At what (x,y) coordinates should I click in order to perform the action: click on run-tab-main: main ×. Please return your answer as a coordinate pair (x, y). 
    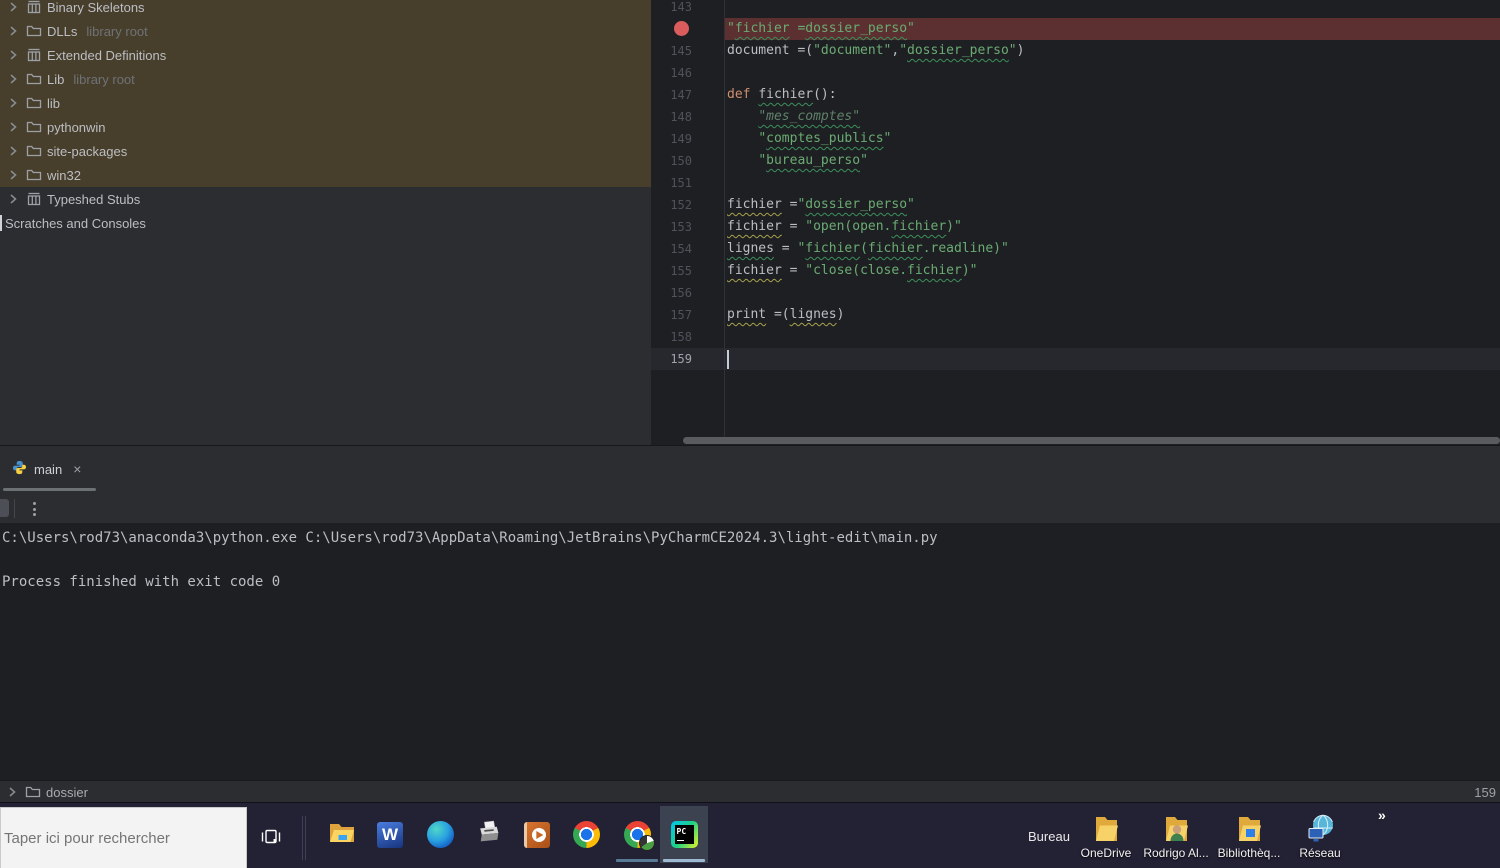
    Looking at the image, I should click on (46, 469).